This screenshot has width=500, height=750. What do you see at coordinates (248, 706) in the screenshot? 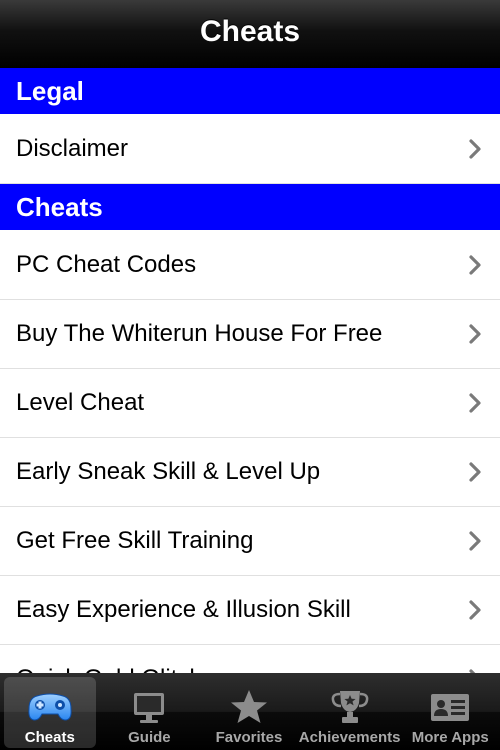
I see `star-icon` at bounding box center [248, 706].